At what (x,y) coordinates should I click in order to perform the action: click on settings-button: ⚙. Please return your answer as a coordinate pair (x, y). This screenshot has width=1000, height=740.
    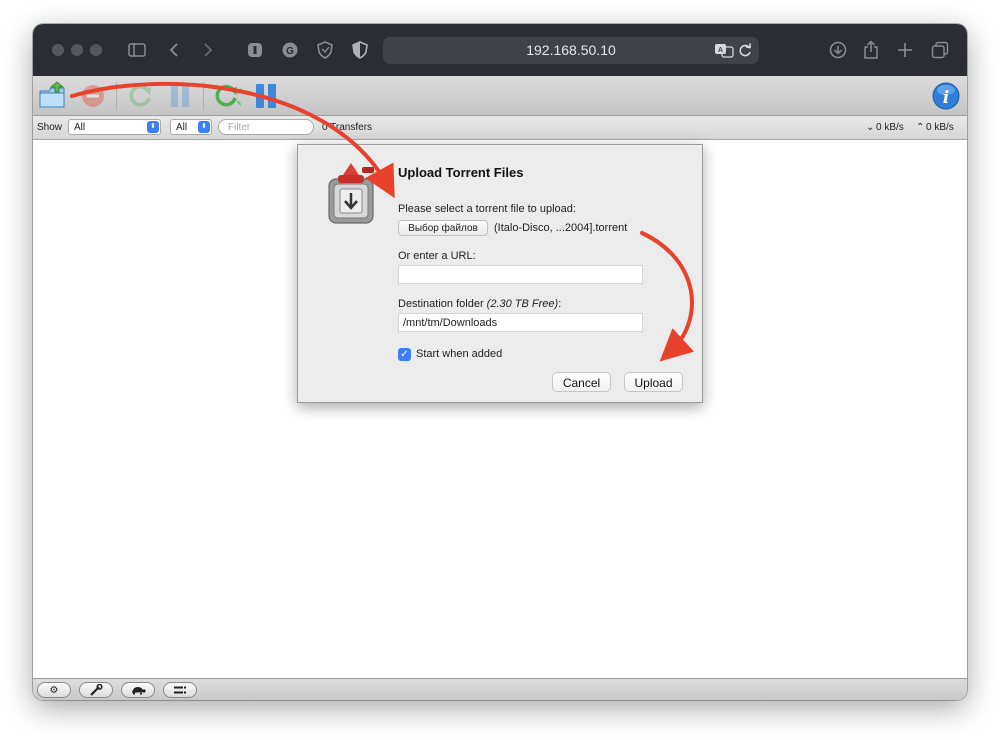
    Looking at the image, I should click on (54, 690).